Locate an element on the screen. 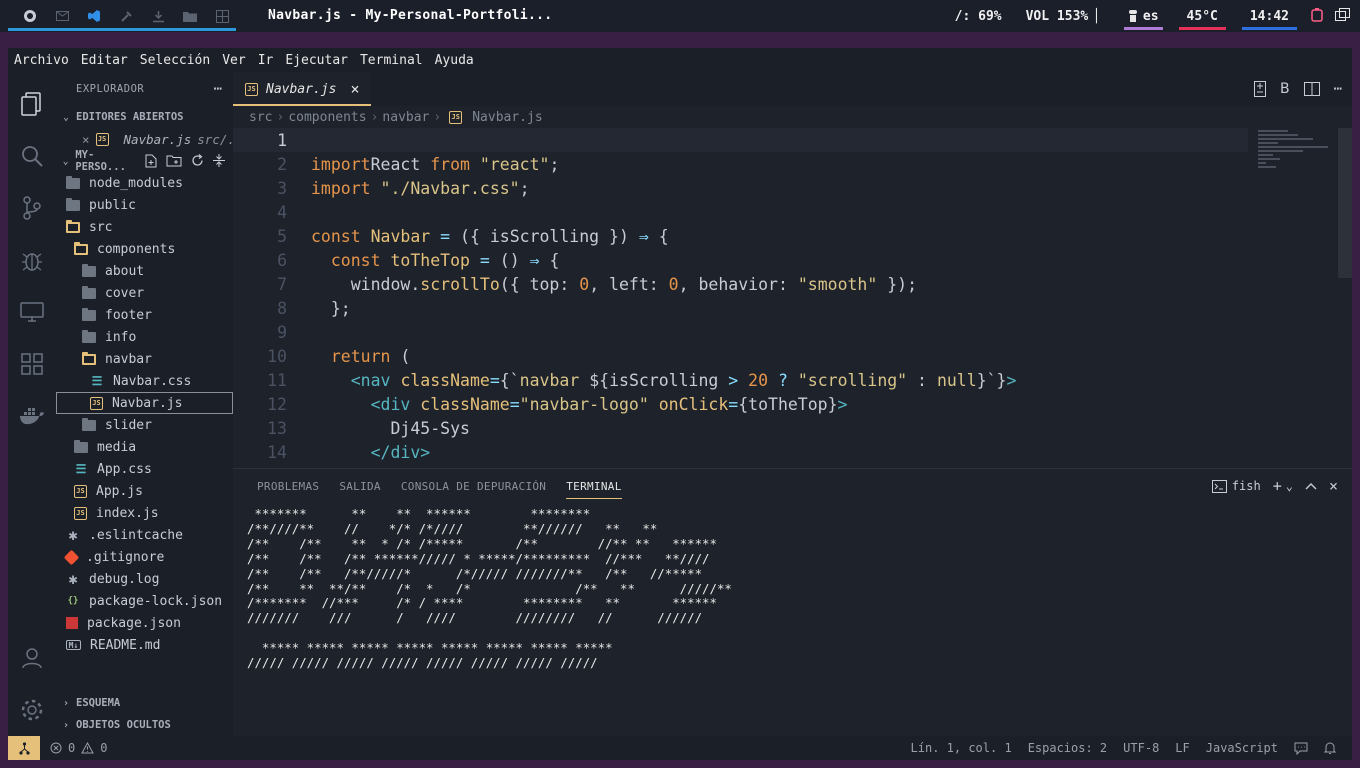 Image resolution: width=1360 pixels, height=768 pixels. remote-indicator-icon is located at coordinates (24, 748).